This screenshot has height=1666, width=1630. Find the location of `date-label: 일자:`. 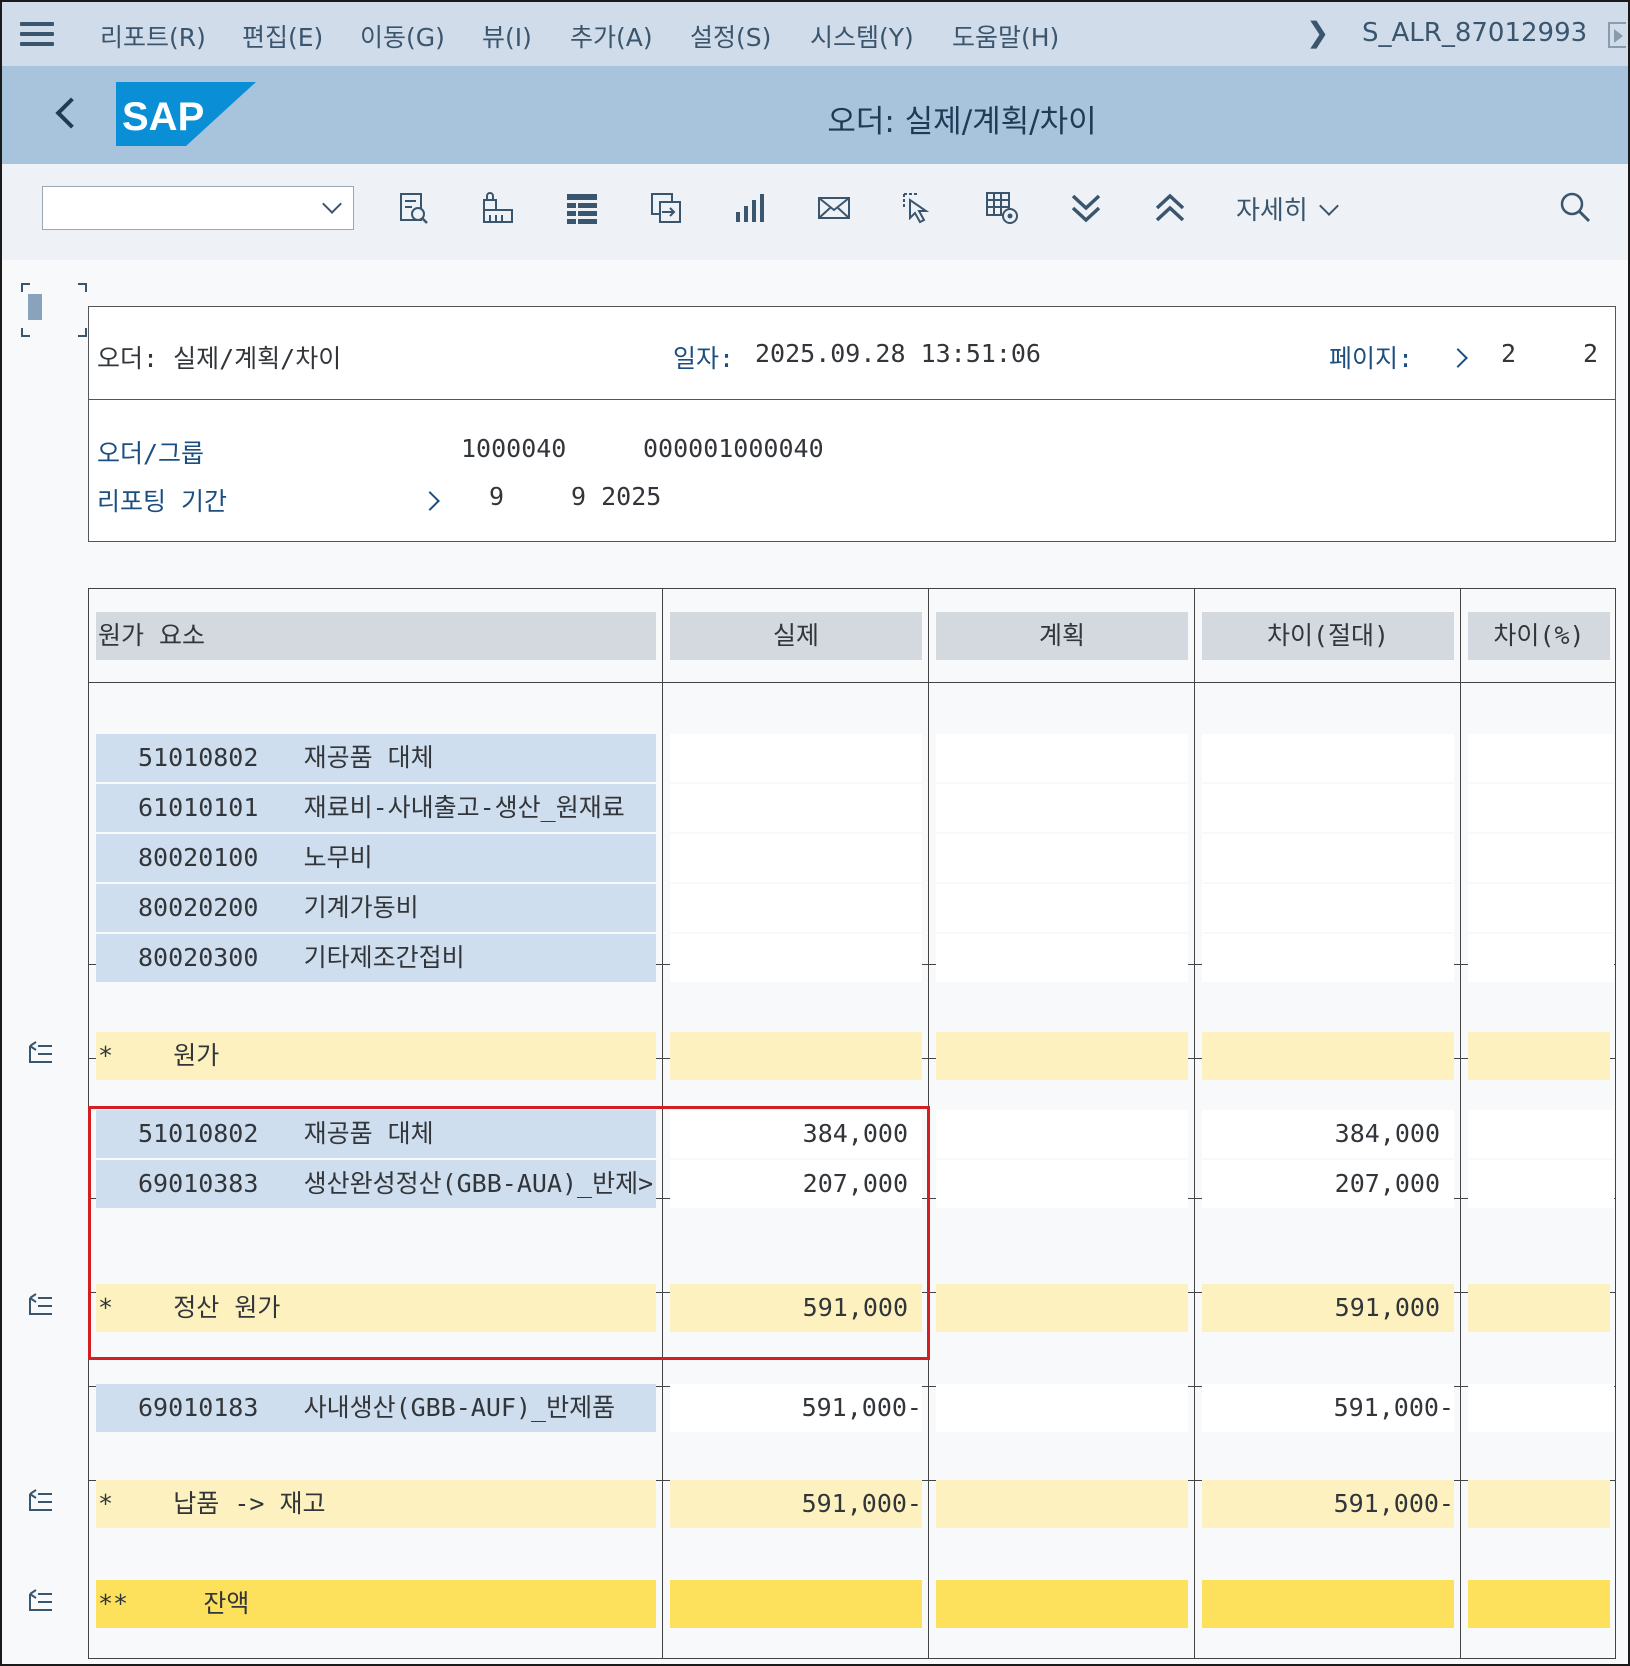

date-label: 일자: is located at coordinates (704, 358).